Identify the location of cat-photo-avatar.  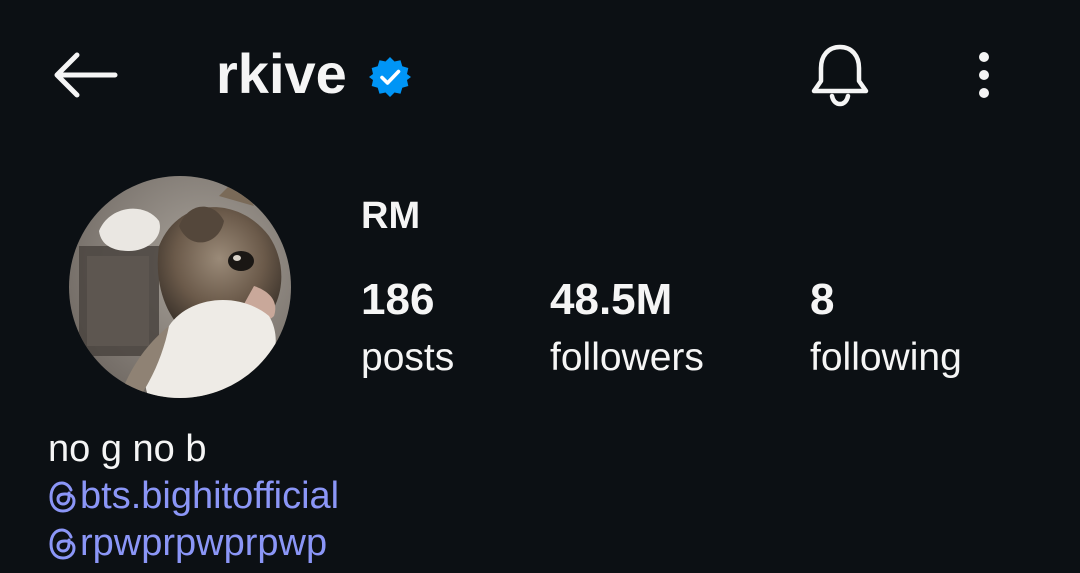
(180, 287).